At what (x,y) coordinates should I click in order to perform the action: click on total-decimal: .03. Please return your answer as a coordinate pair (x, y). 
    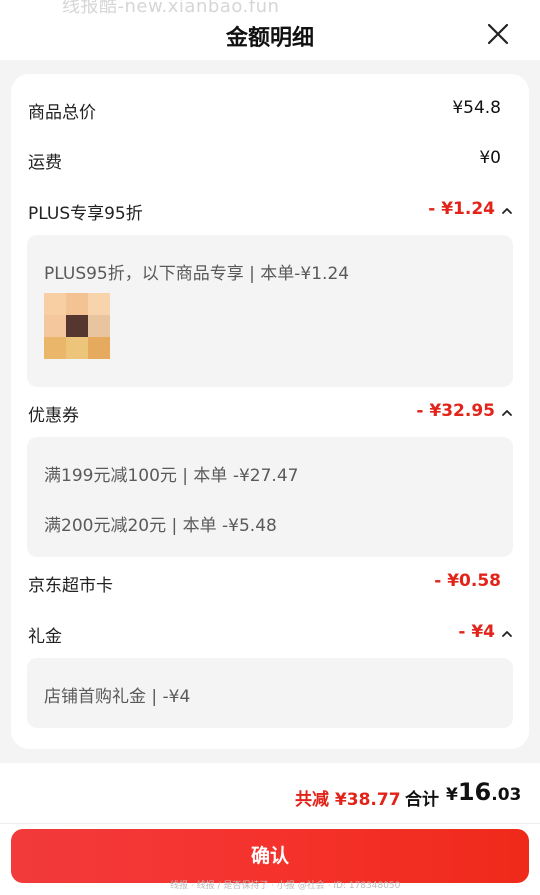
    Looking at the image, I should click on (506, 795).